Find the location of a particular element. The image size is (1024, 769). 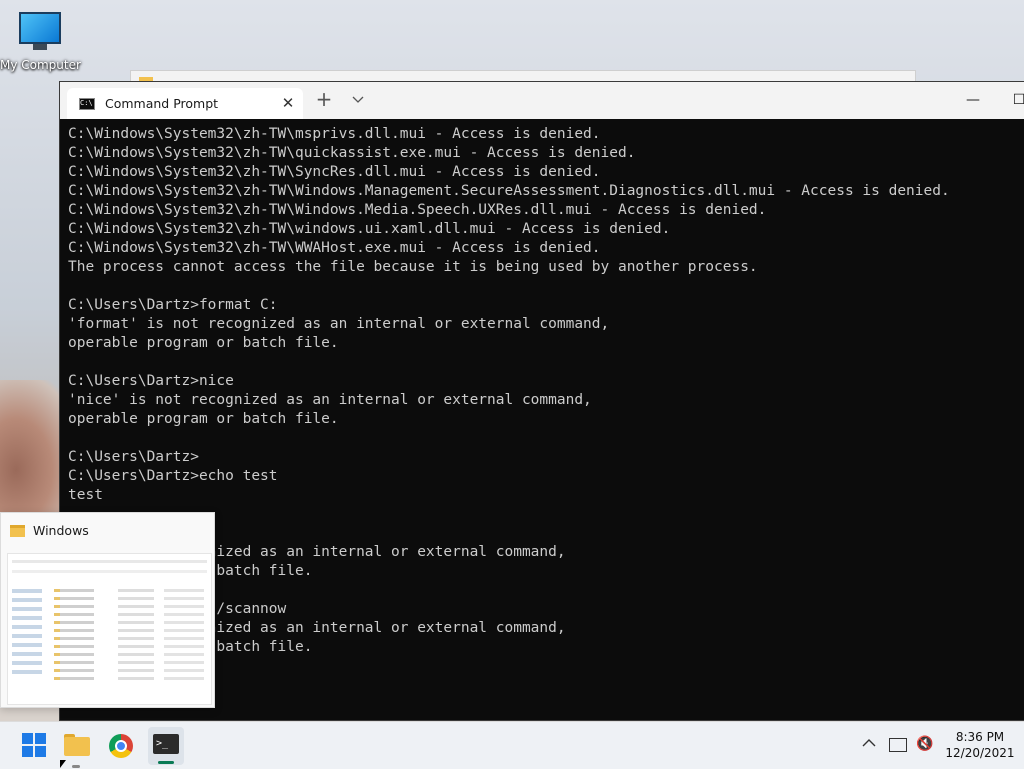

desktop-icon-label: My Computer is located at coordinates (40, 65).